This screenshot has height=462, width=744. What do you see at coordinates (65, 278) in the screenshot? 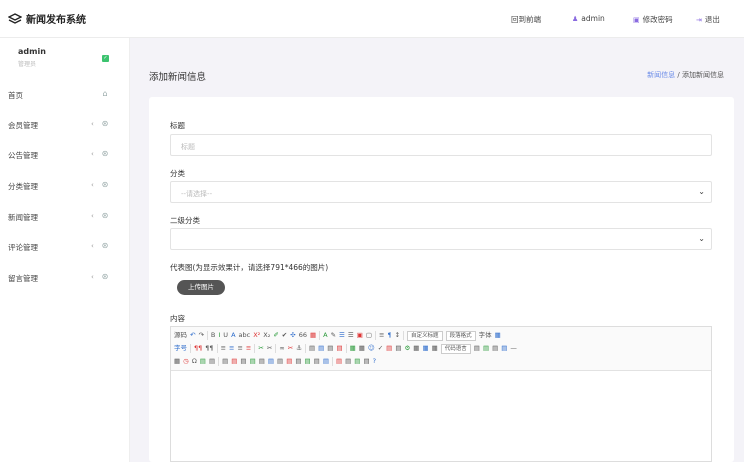
I see `sidebar-item-messages: 留言管理 ‹ ⊛` at bounding box center [65, 278].